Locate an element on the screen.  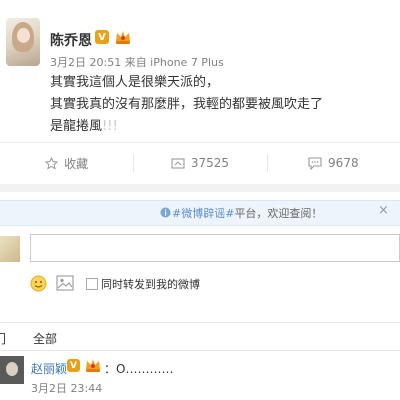
rumor-topic-link: #微博辟谣# is located at coordinates (203, 213).